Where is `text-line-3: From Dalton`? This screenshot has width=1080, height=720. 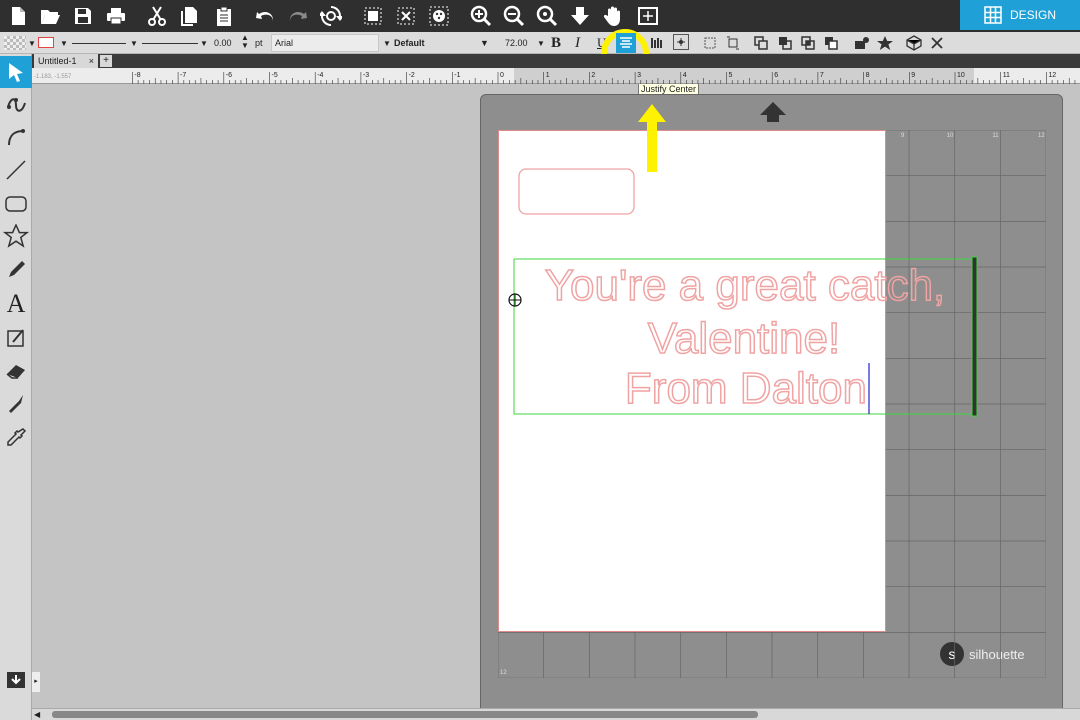 text-line-3: From Dalton is located at coordinates (746, 388).